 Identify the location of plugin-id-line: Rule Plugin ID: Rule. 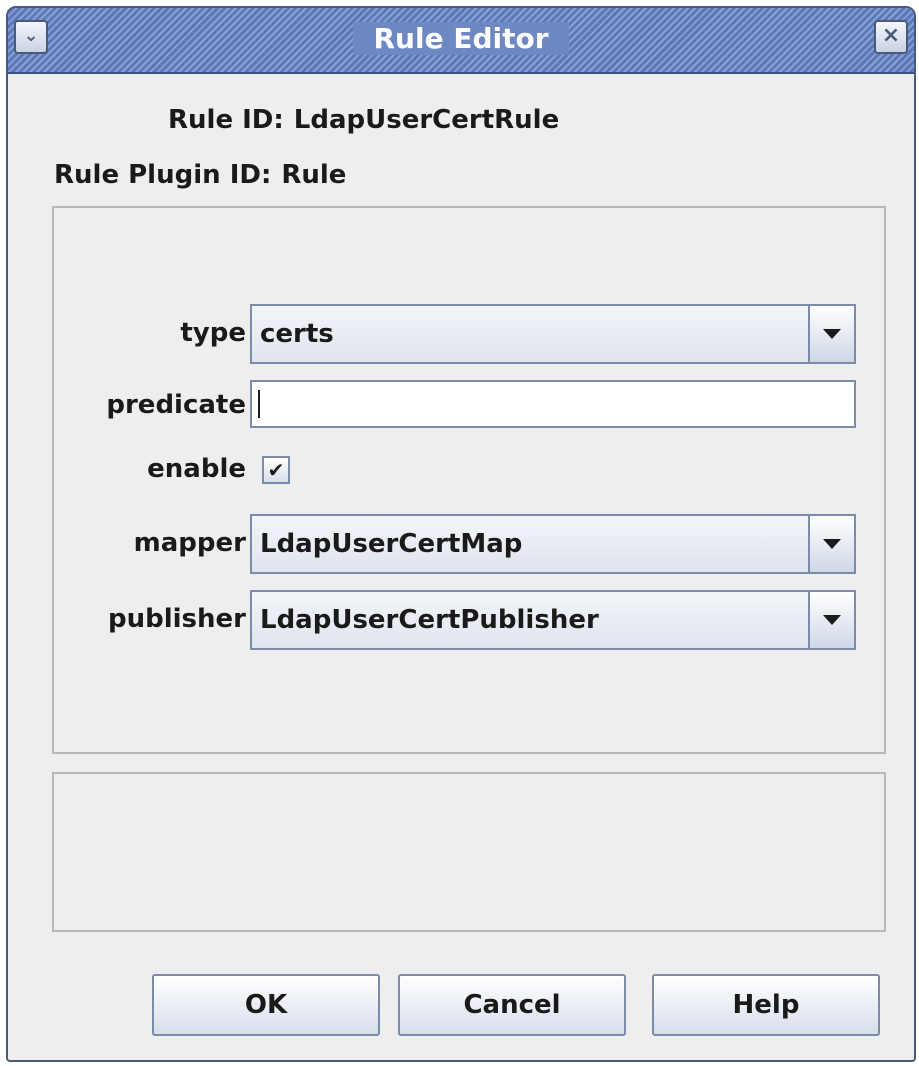
(200, 175).